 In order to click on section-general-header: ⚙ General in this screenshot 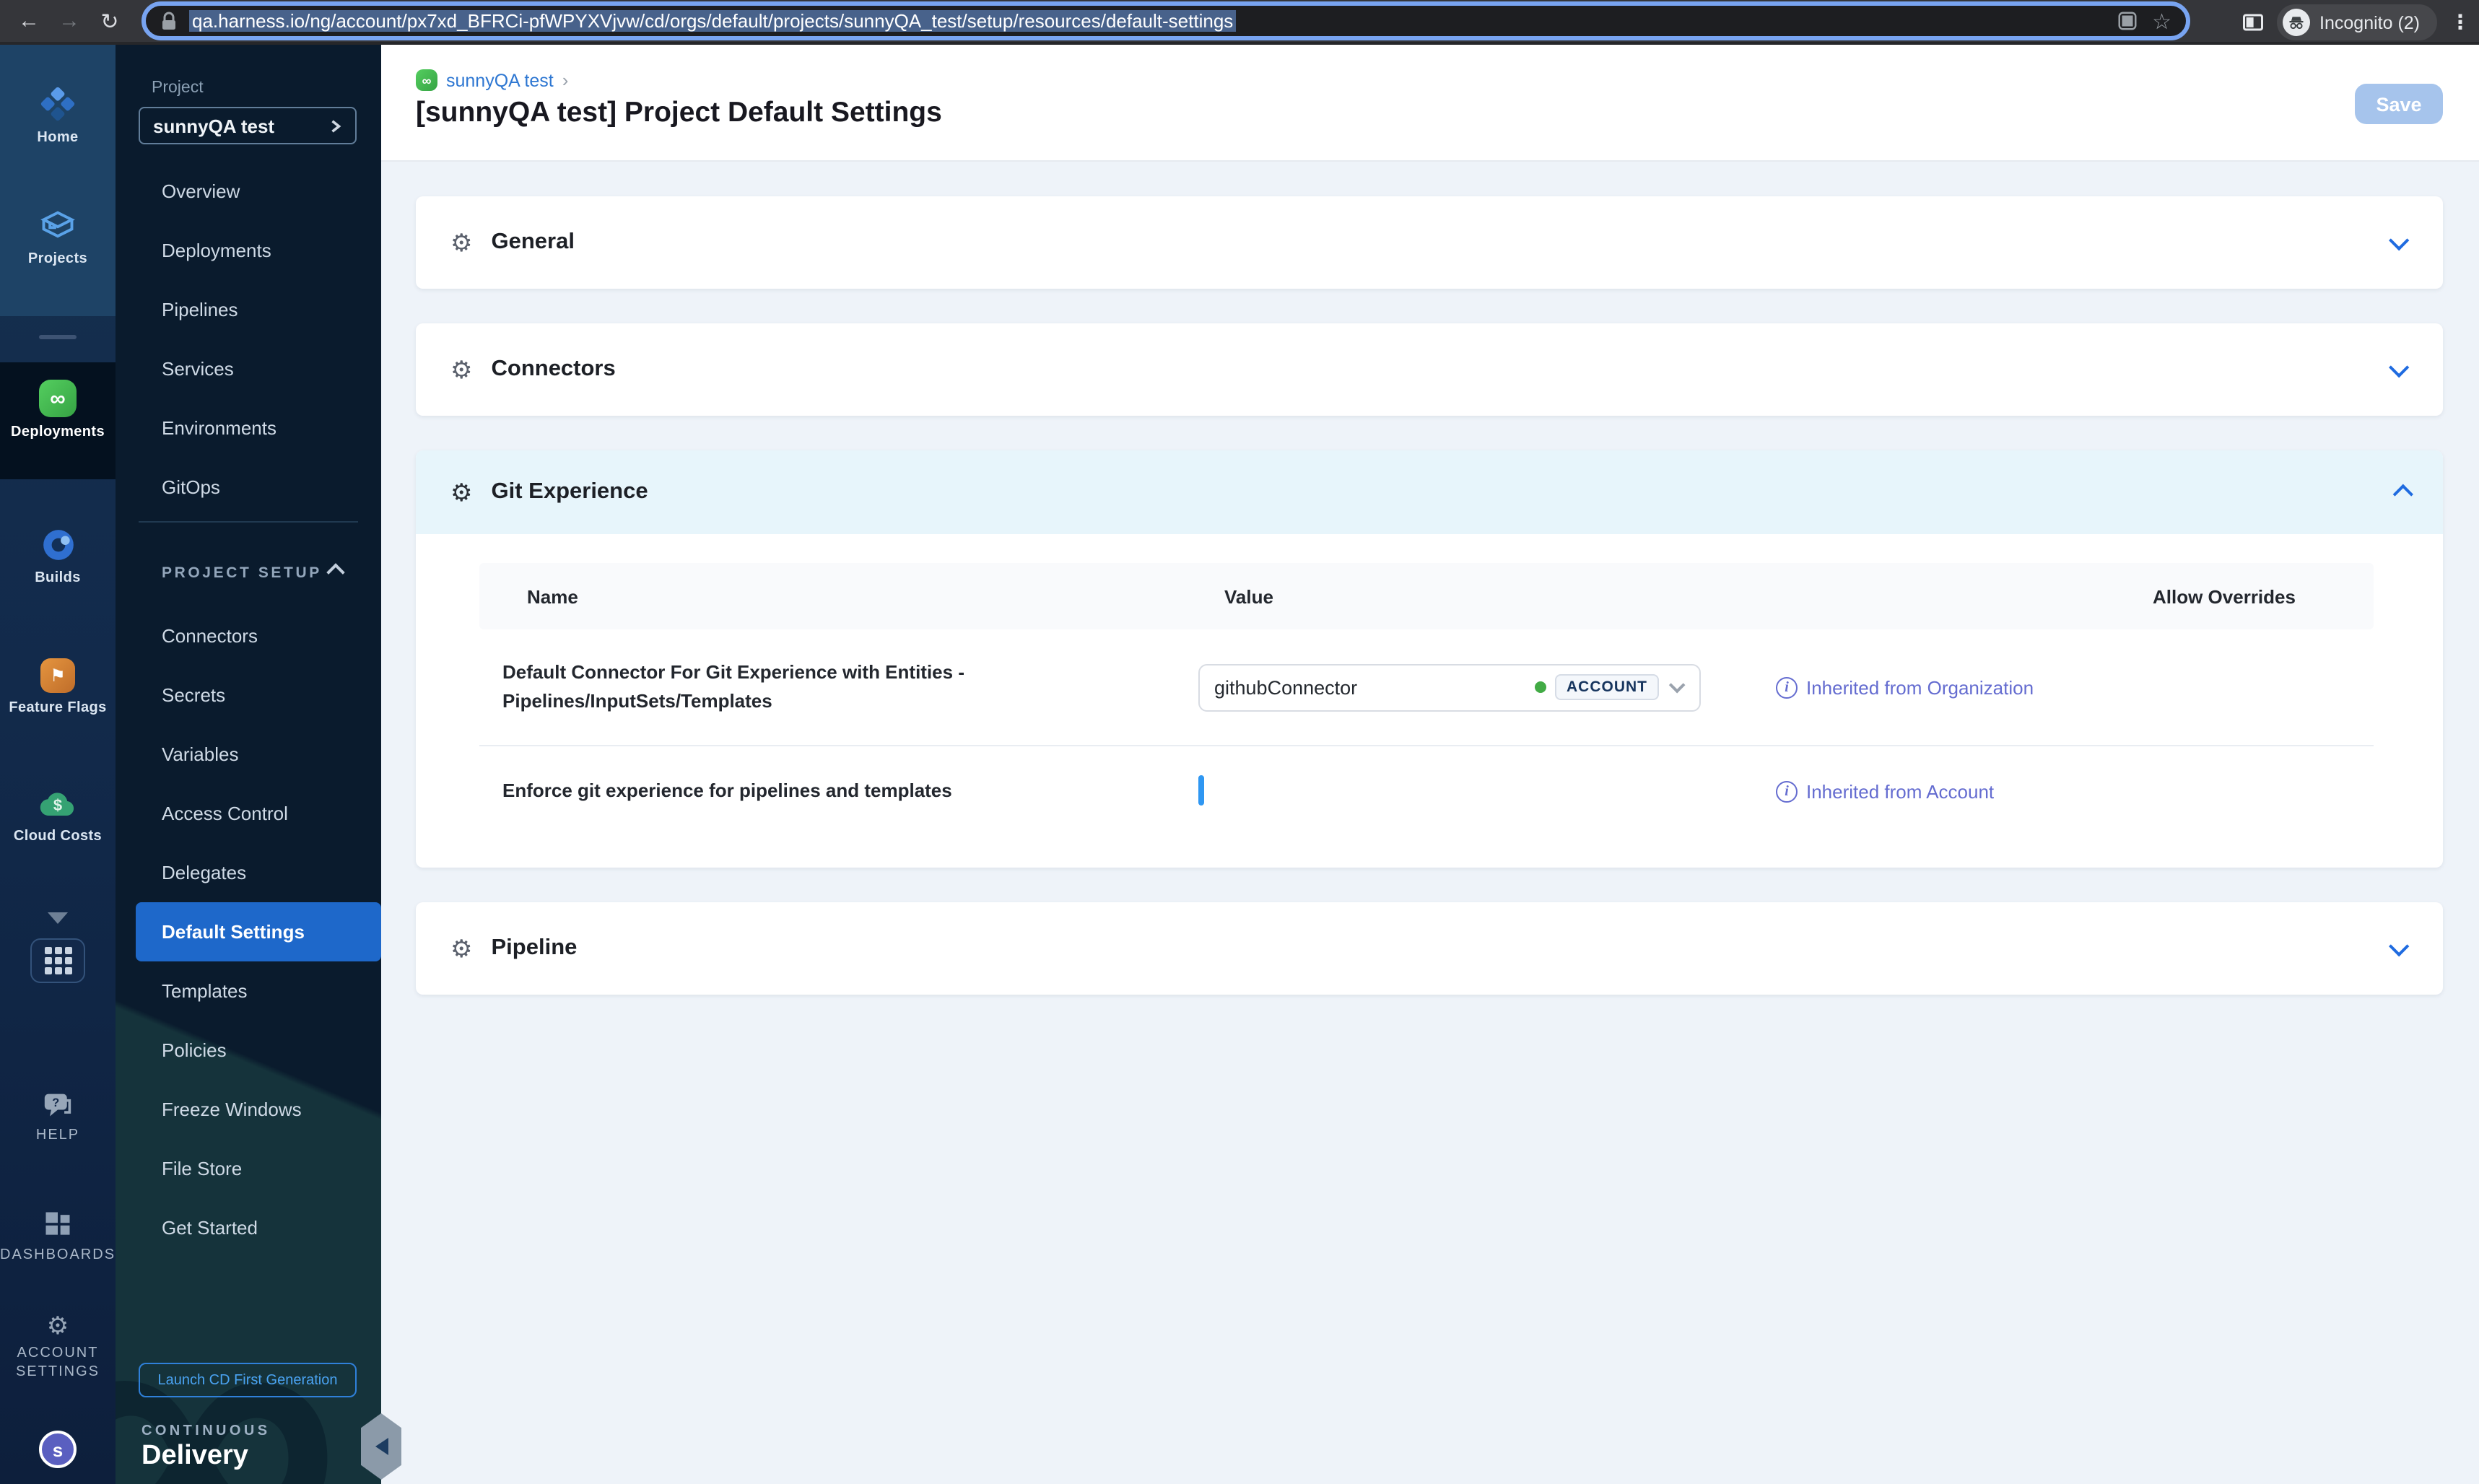, I will do `click(1430, 242)`.